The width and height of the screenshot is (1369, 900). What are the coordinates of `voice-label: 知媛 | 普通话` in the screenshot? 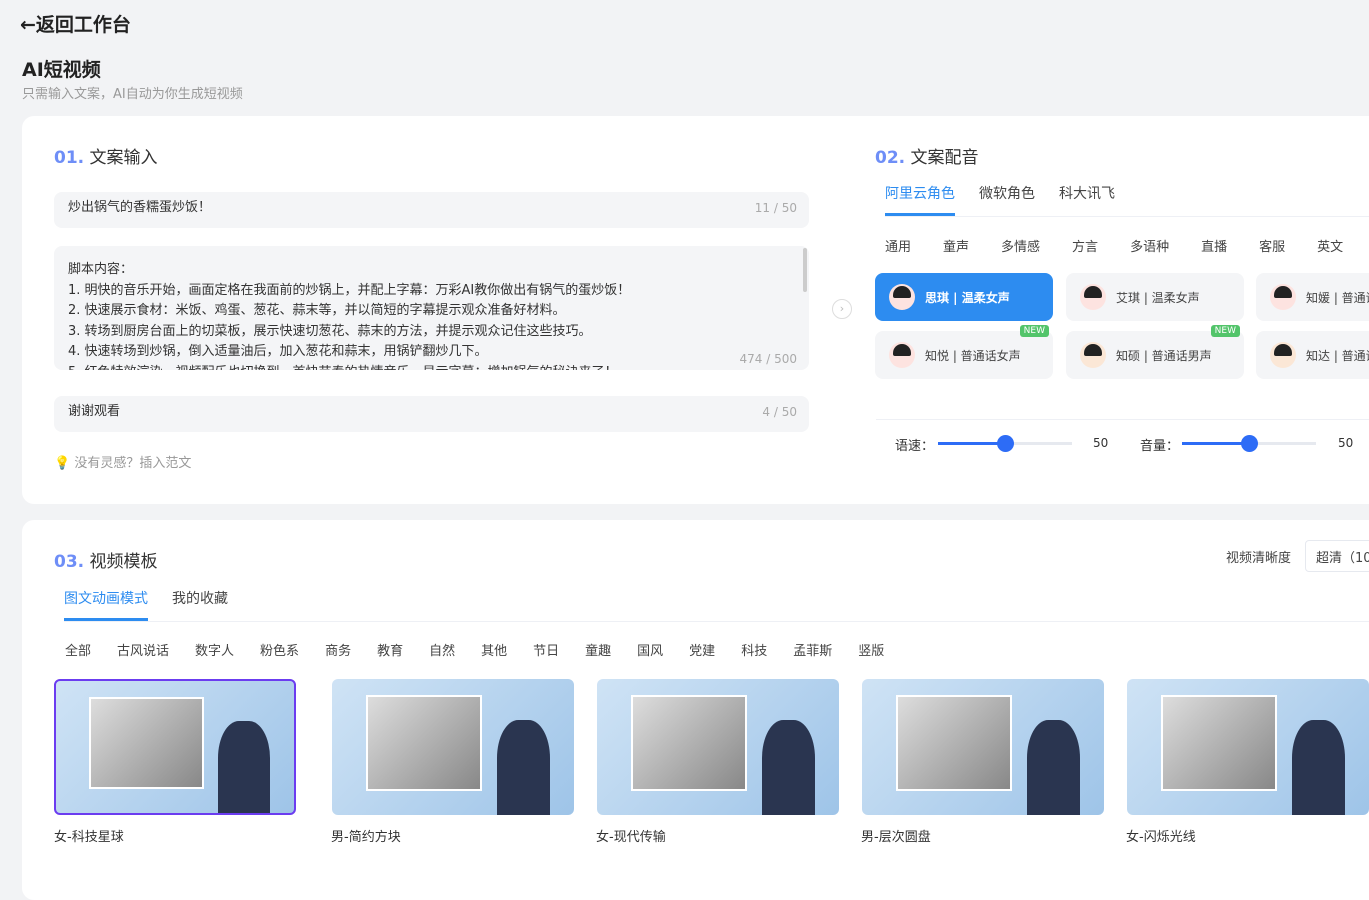 It's located at (1337, 297).